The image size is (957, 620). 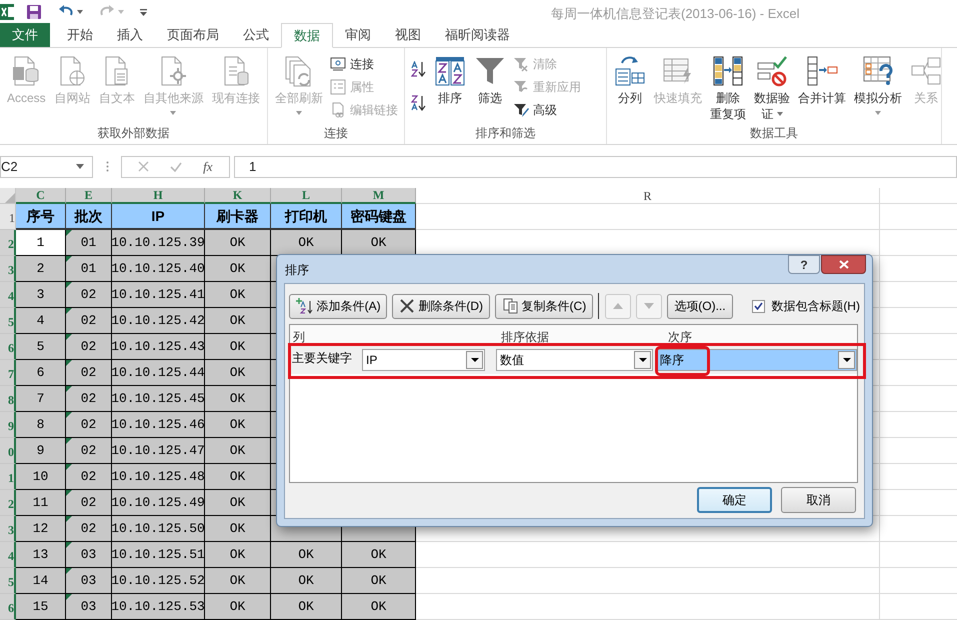 What do you see at coordinates (338, 64) in the screenshot?
I see `connection-icon` at bounding box center [338, 64].